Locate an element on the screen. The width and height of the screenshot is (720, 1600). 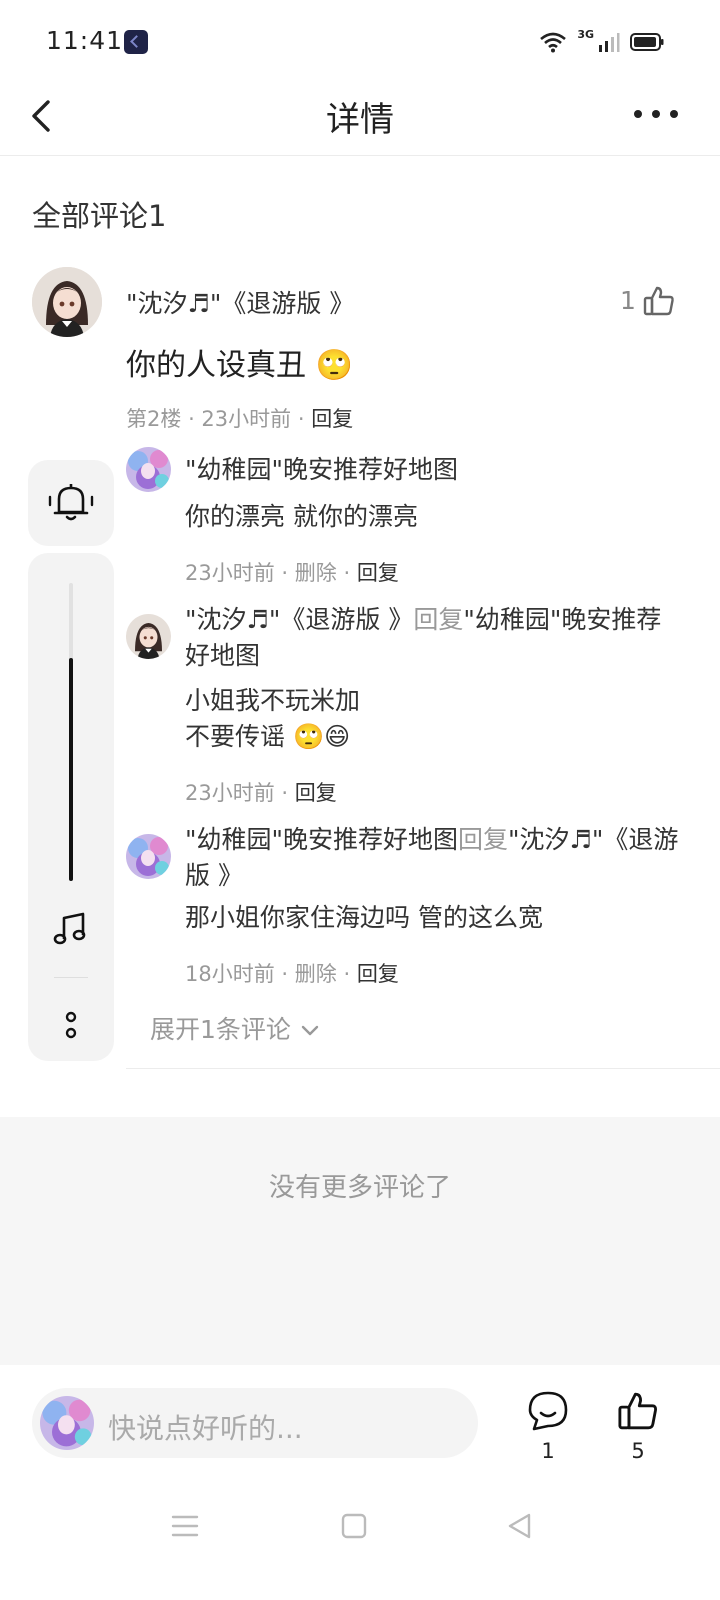
wifi-icon is located at coordinates (553, 42).